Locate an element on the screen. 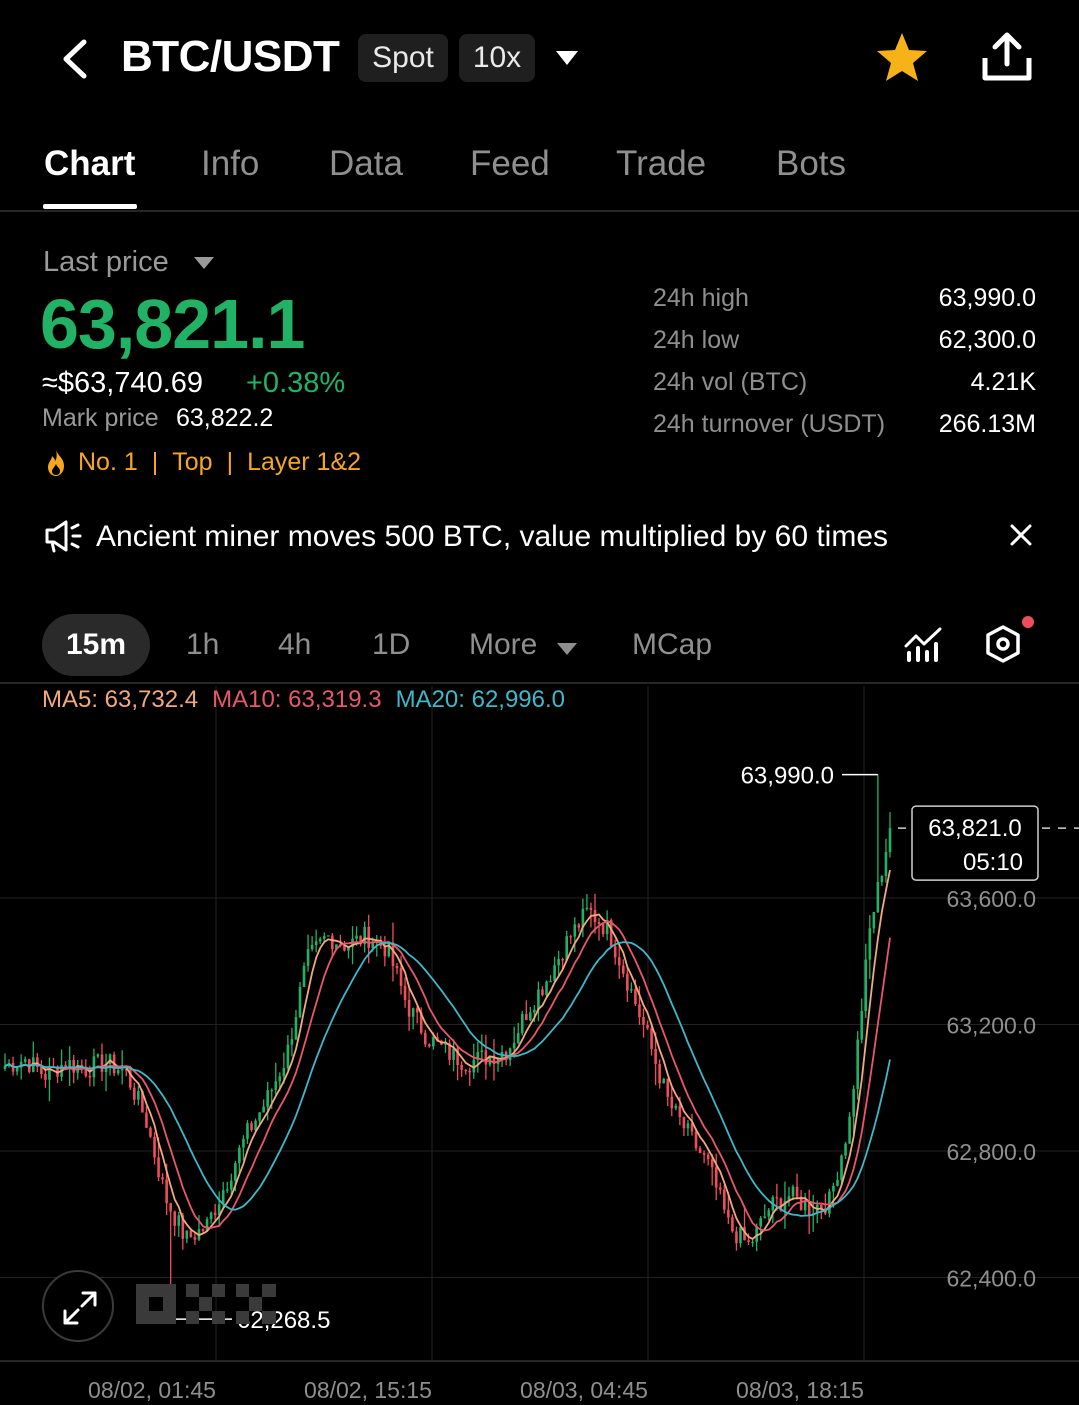  expand-icon is located at coordinates (80, 1308).